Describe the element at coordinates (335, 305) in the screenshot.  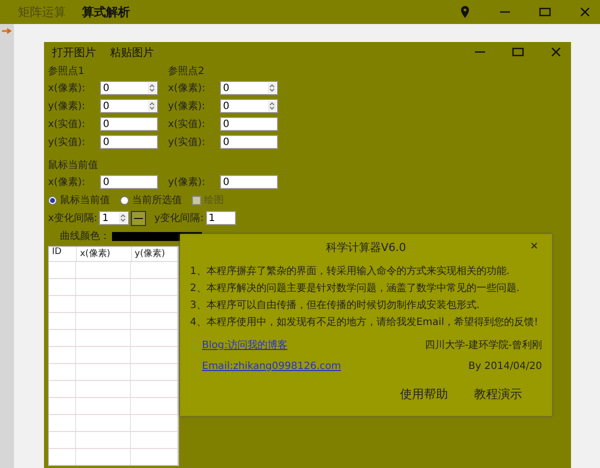
I see `info-line: 3、本程序可以自由传播，但在传播的时候切勿制作成安装包形式.` at that location.